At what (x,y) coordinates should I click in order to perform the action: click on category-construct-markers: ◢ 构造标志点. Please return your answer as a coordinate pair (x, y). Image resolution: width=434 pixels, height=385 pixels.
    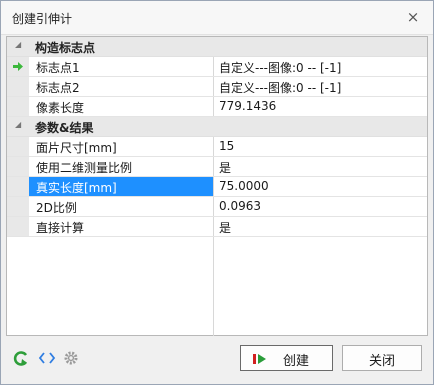
    Looking at the image, I should click on (217, 47).